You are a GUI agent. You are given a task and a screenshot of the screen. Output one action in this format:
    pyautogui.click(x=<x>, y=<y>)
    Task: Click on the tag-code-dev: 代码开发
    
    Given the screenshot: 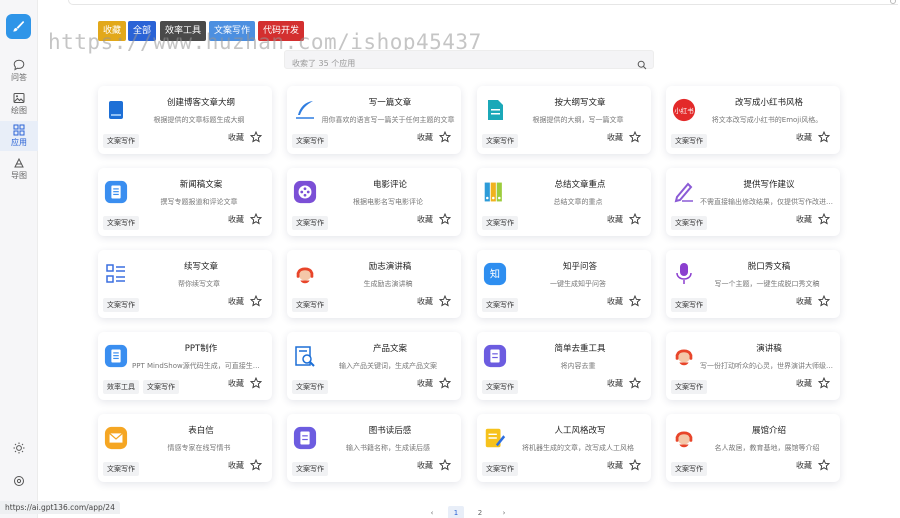 What is the action you would take?
    pyautogui.click(x=281, y=31)
    